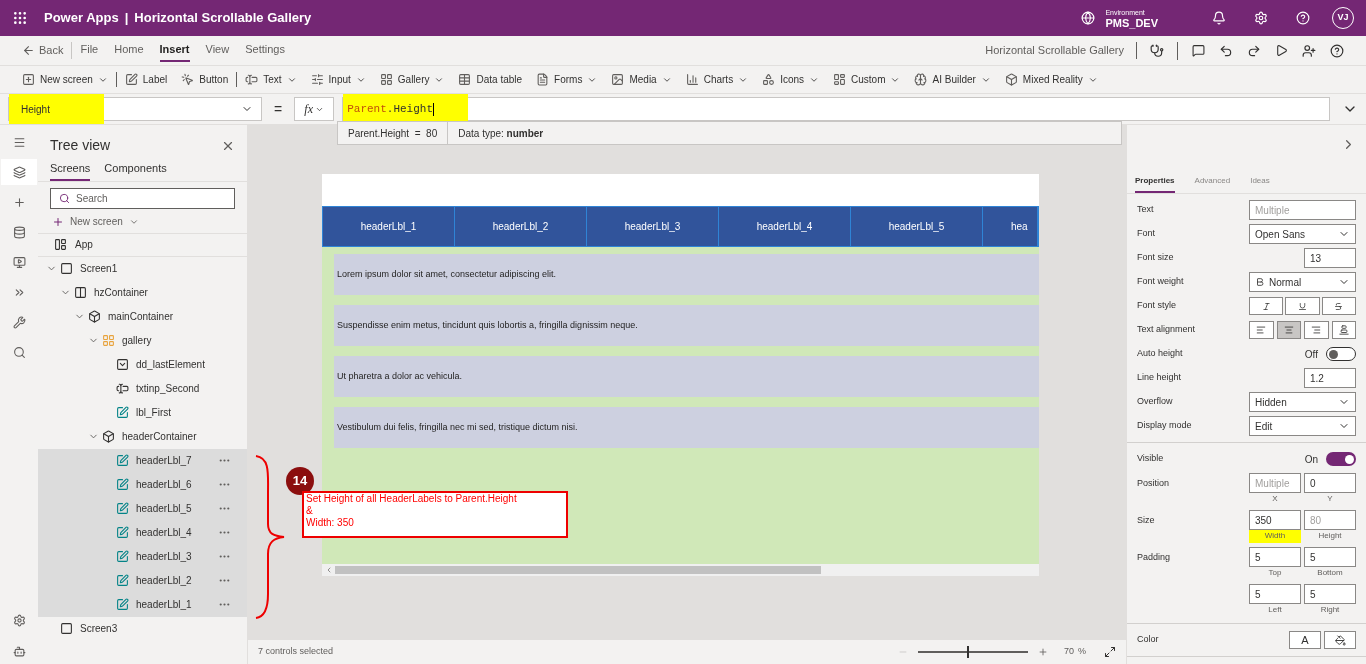 This screenshot has height=664, width=1366. What do you see at coordinates (1316, 330) in the screenshot?
I see `align-right-button` at bounding box center [1316, 330].